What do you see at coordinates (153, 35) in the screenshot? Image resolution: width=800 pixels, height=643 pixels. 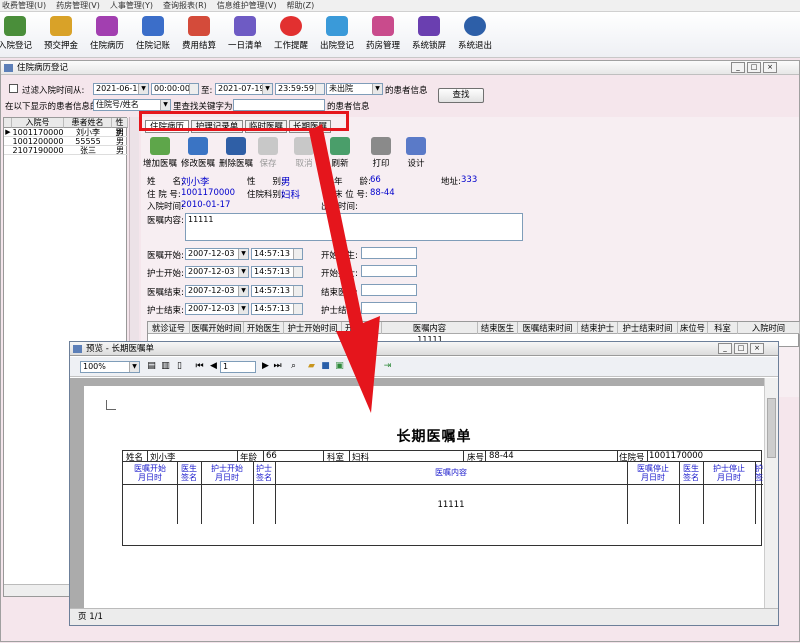 I see `inpatient-billing-button: 住院记账` at bounding box center [153, 35].